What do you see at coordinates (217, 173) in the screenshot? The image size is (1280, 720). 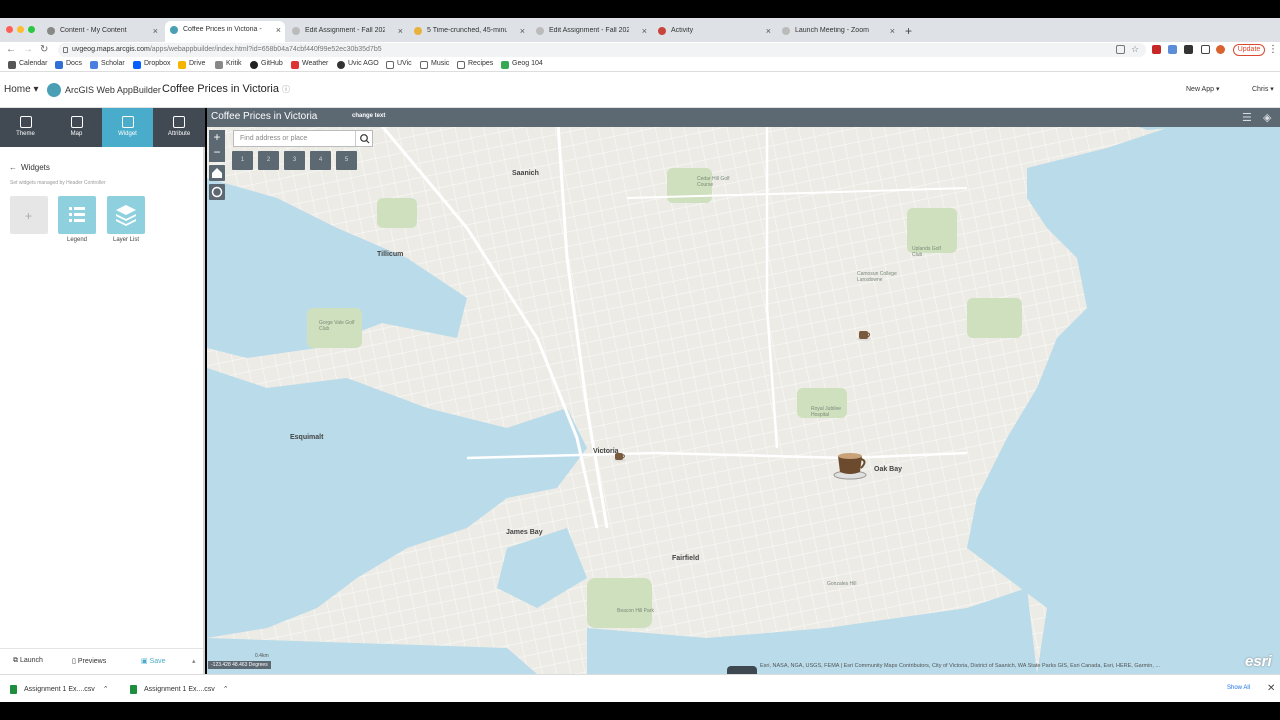 I see `home-button` at bounding box center [217, 173].